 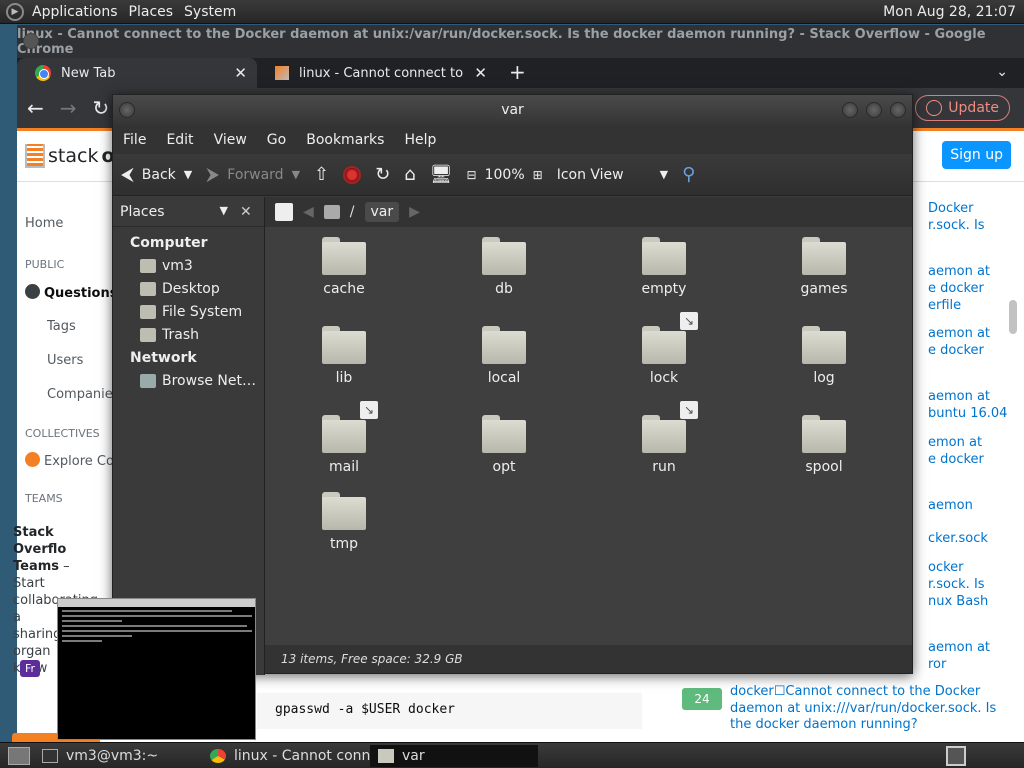 What do you see at coordinates (951, 208) in the screenshot?
I see `related-link: Docker` at bounding box center [951, 208].